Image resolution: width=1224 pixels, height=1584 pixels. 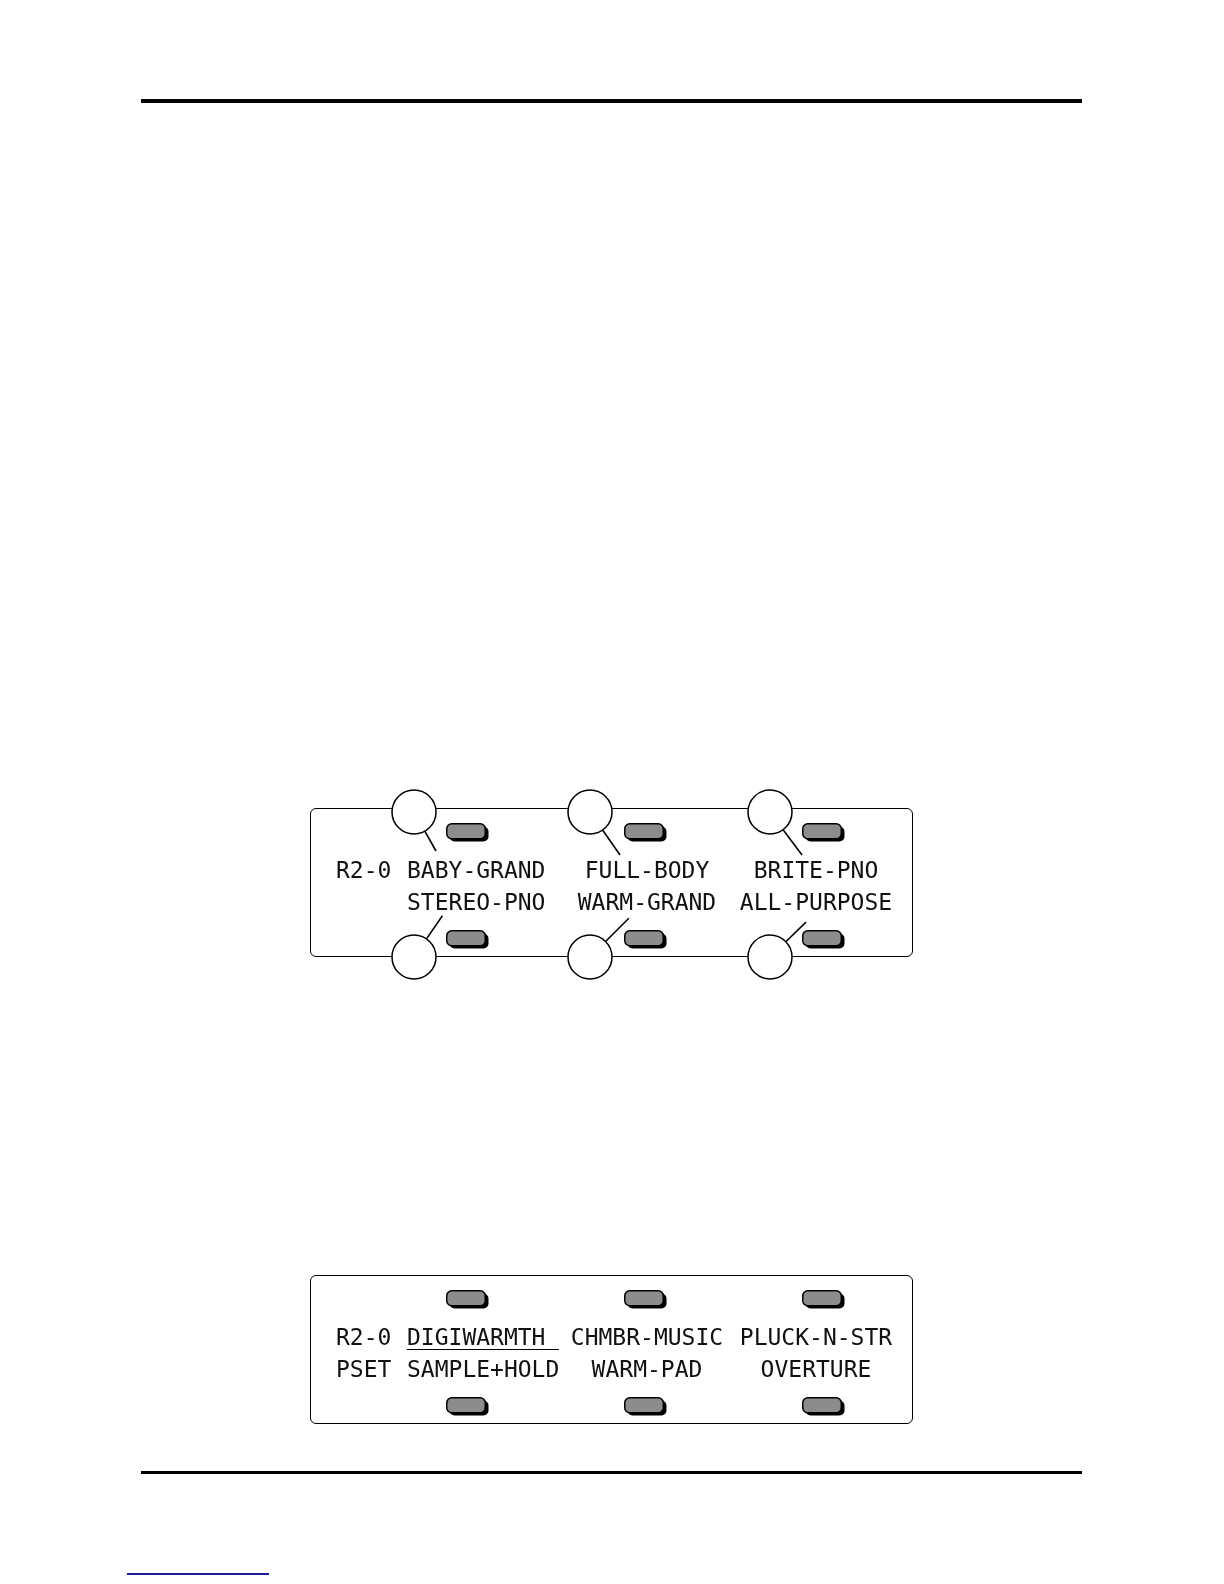 What do you see at coordinates (476, 902) in the screenshot?
I see `preset-name: STEREO-PNO` at bounding box center [476, 902].